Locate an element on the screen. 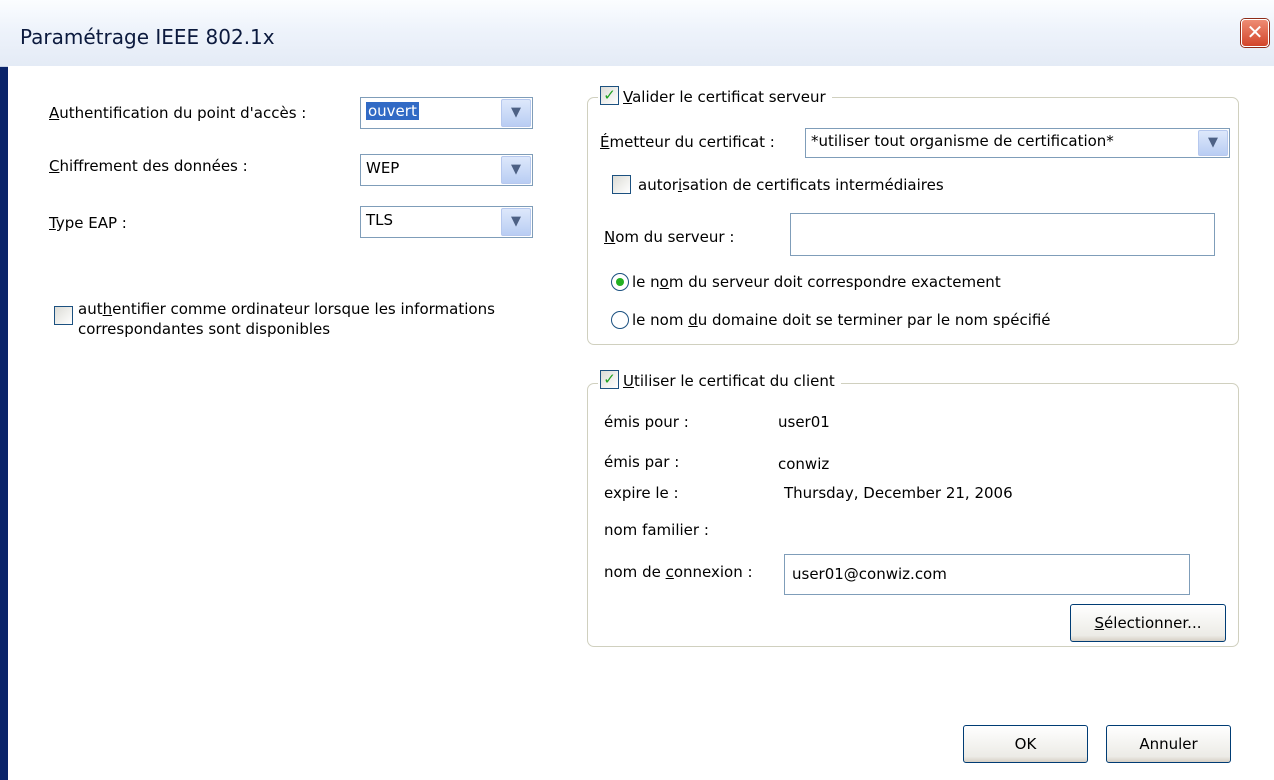 This screenshot has width=1274, height=780. issued-by-value: conwiz is located at coordinates (804, 464).